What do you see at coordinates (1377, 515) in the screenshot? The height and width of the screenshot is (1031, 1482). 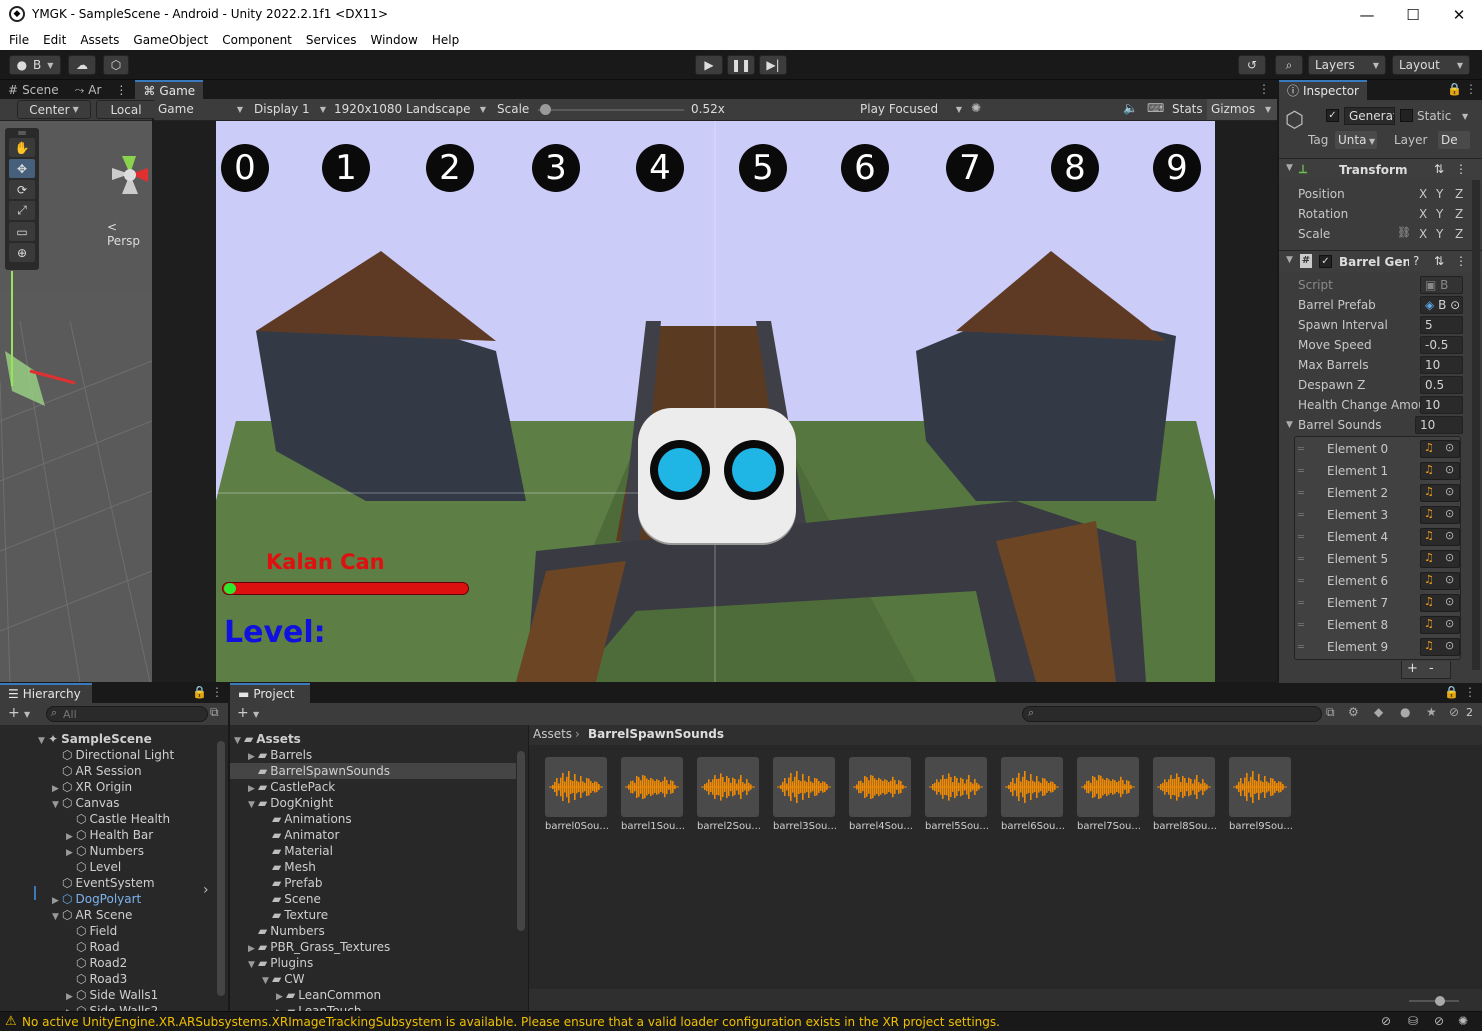 I see `sound-element-row: ═ Element 3 ♫ ⊙` at bounding box center [1377, 515].